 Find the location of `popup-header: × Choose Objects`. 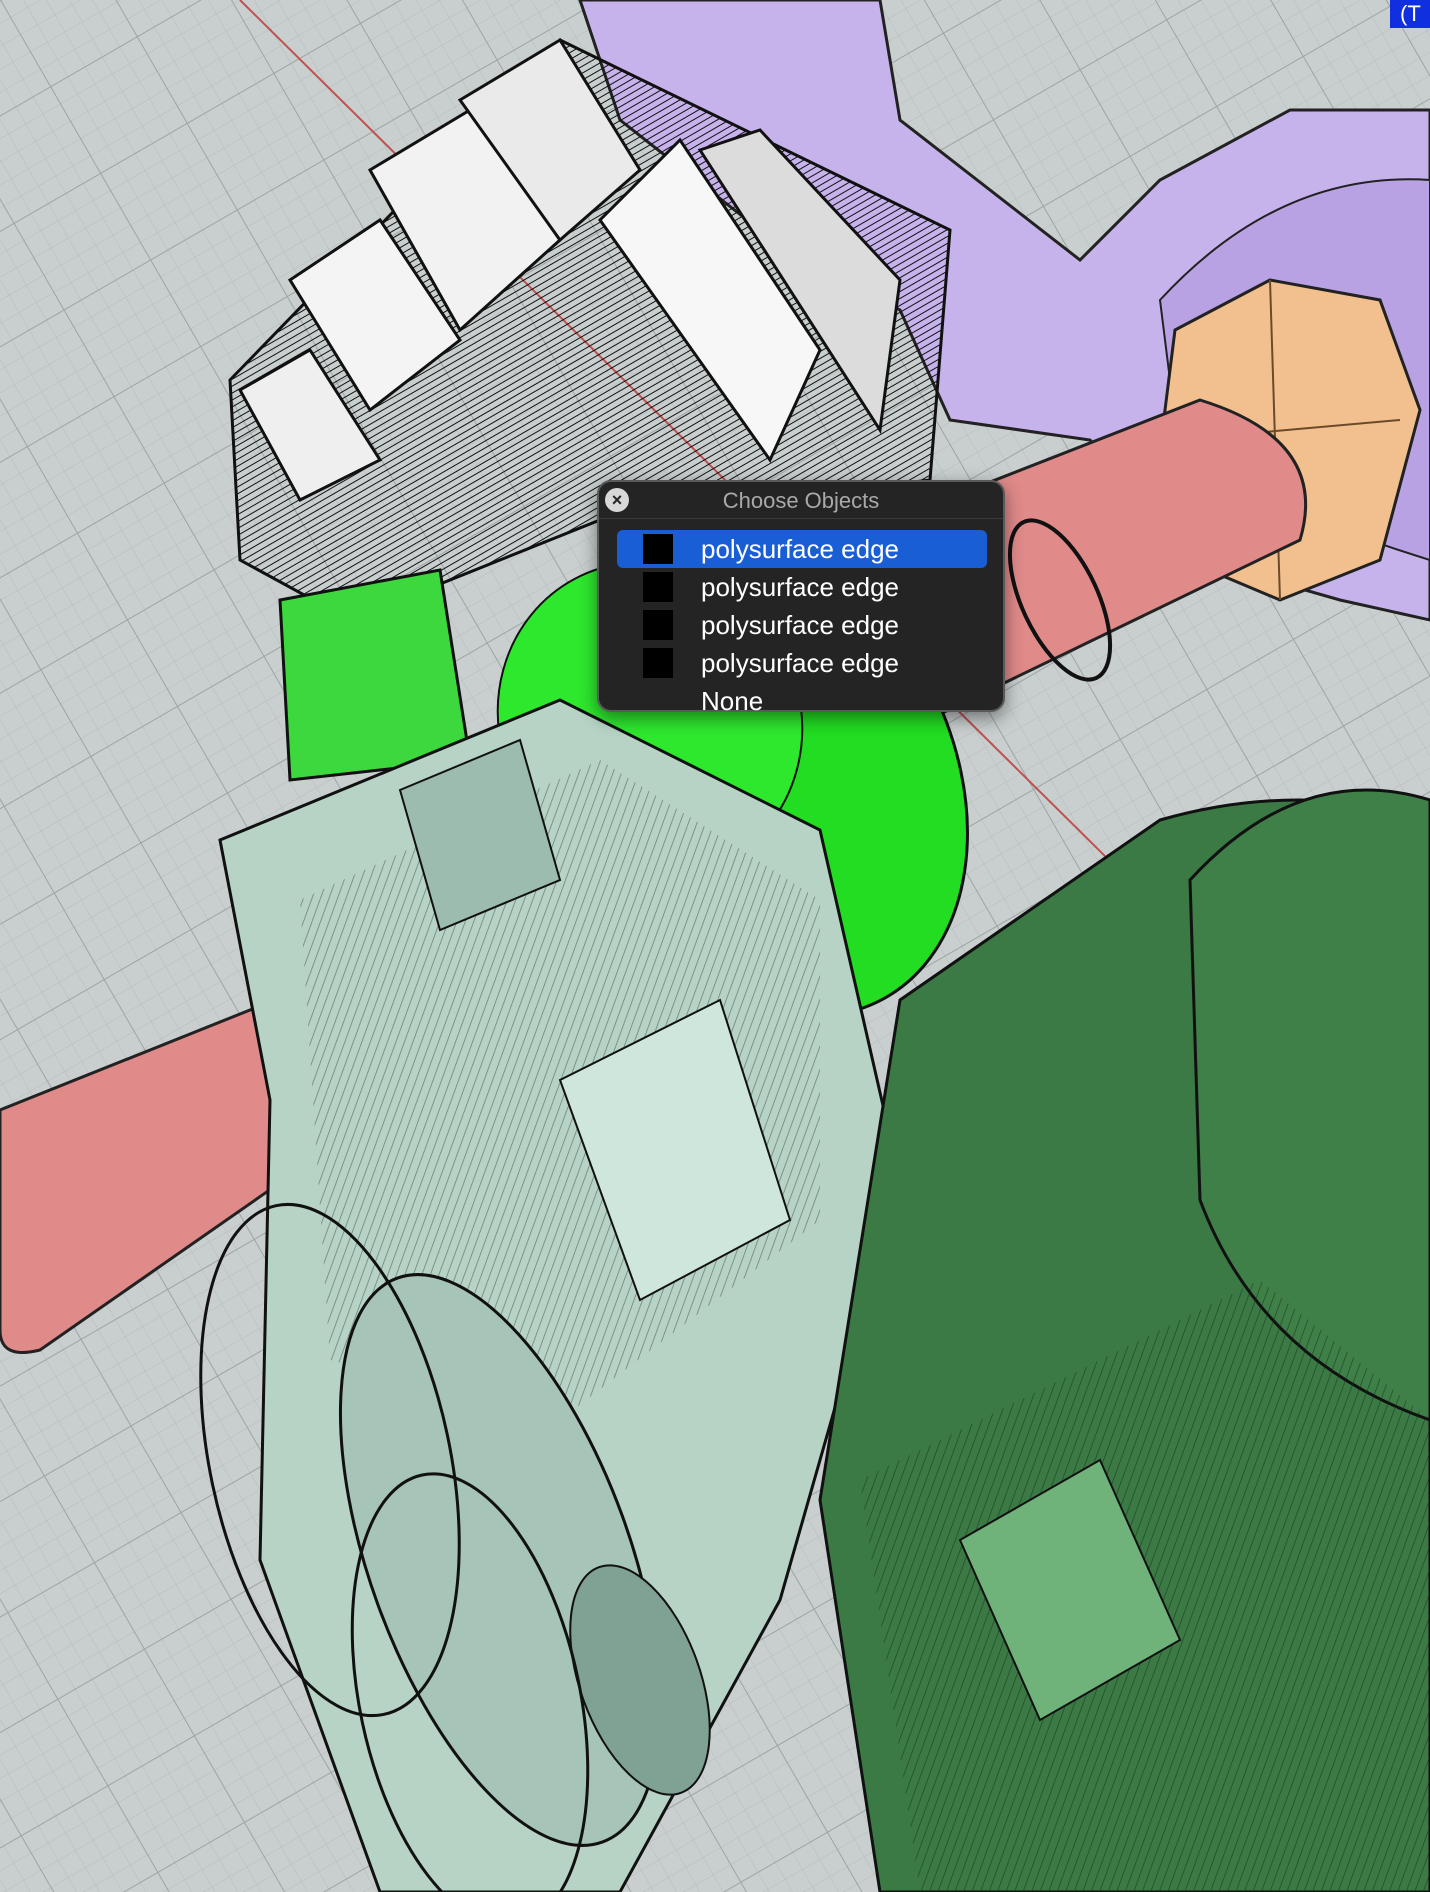

popup-header: × Choose Objects is located at coordinates (801, 500).